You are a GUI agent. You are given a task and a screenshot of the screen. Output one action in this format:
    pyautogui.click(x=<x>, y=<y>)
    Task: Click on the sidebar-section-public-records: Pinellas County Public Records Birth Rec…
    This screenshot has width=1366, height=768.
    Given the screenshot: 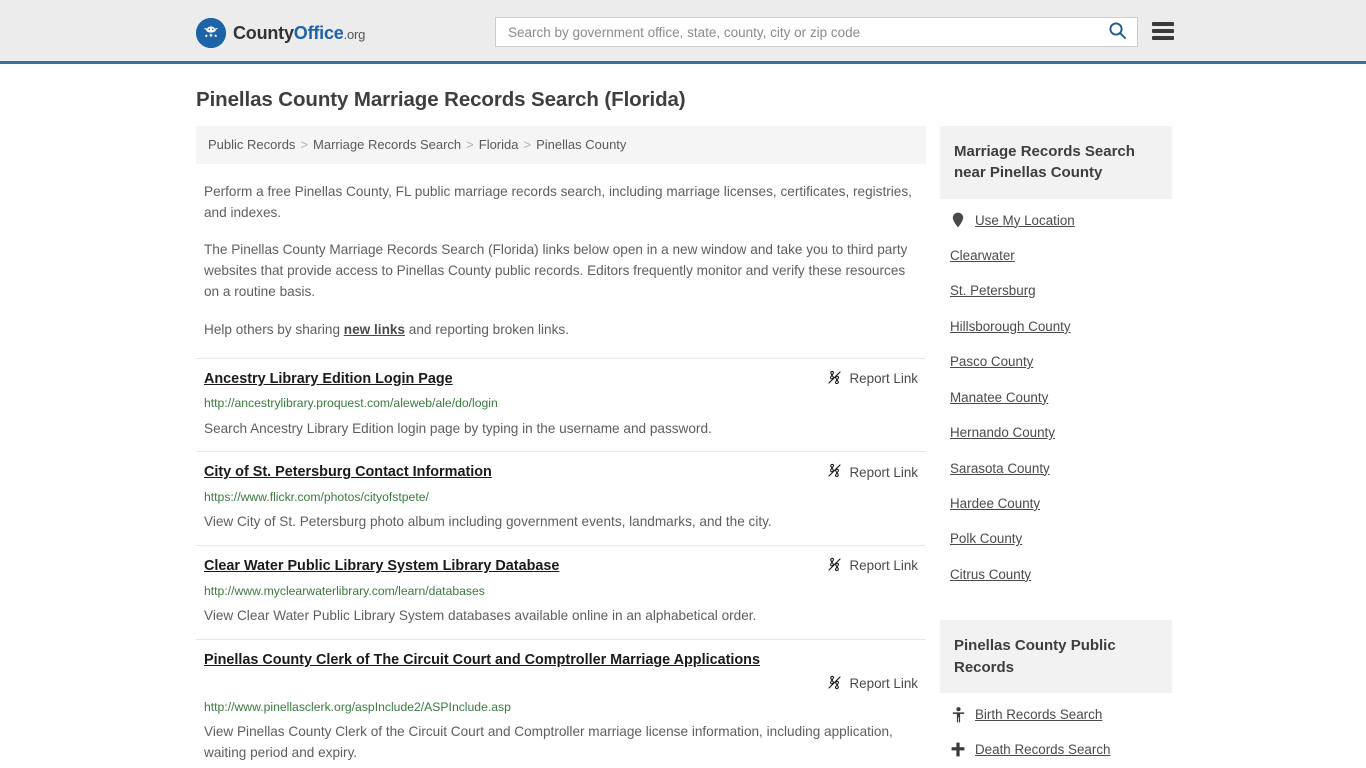 What is the action you would take?
    pyautogui.click(x=1056, y=694)
    